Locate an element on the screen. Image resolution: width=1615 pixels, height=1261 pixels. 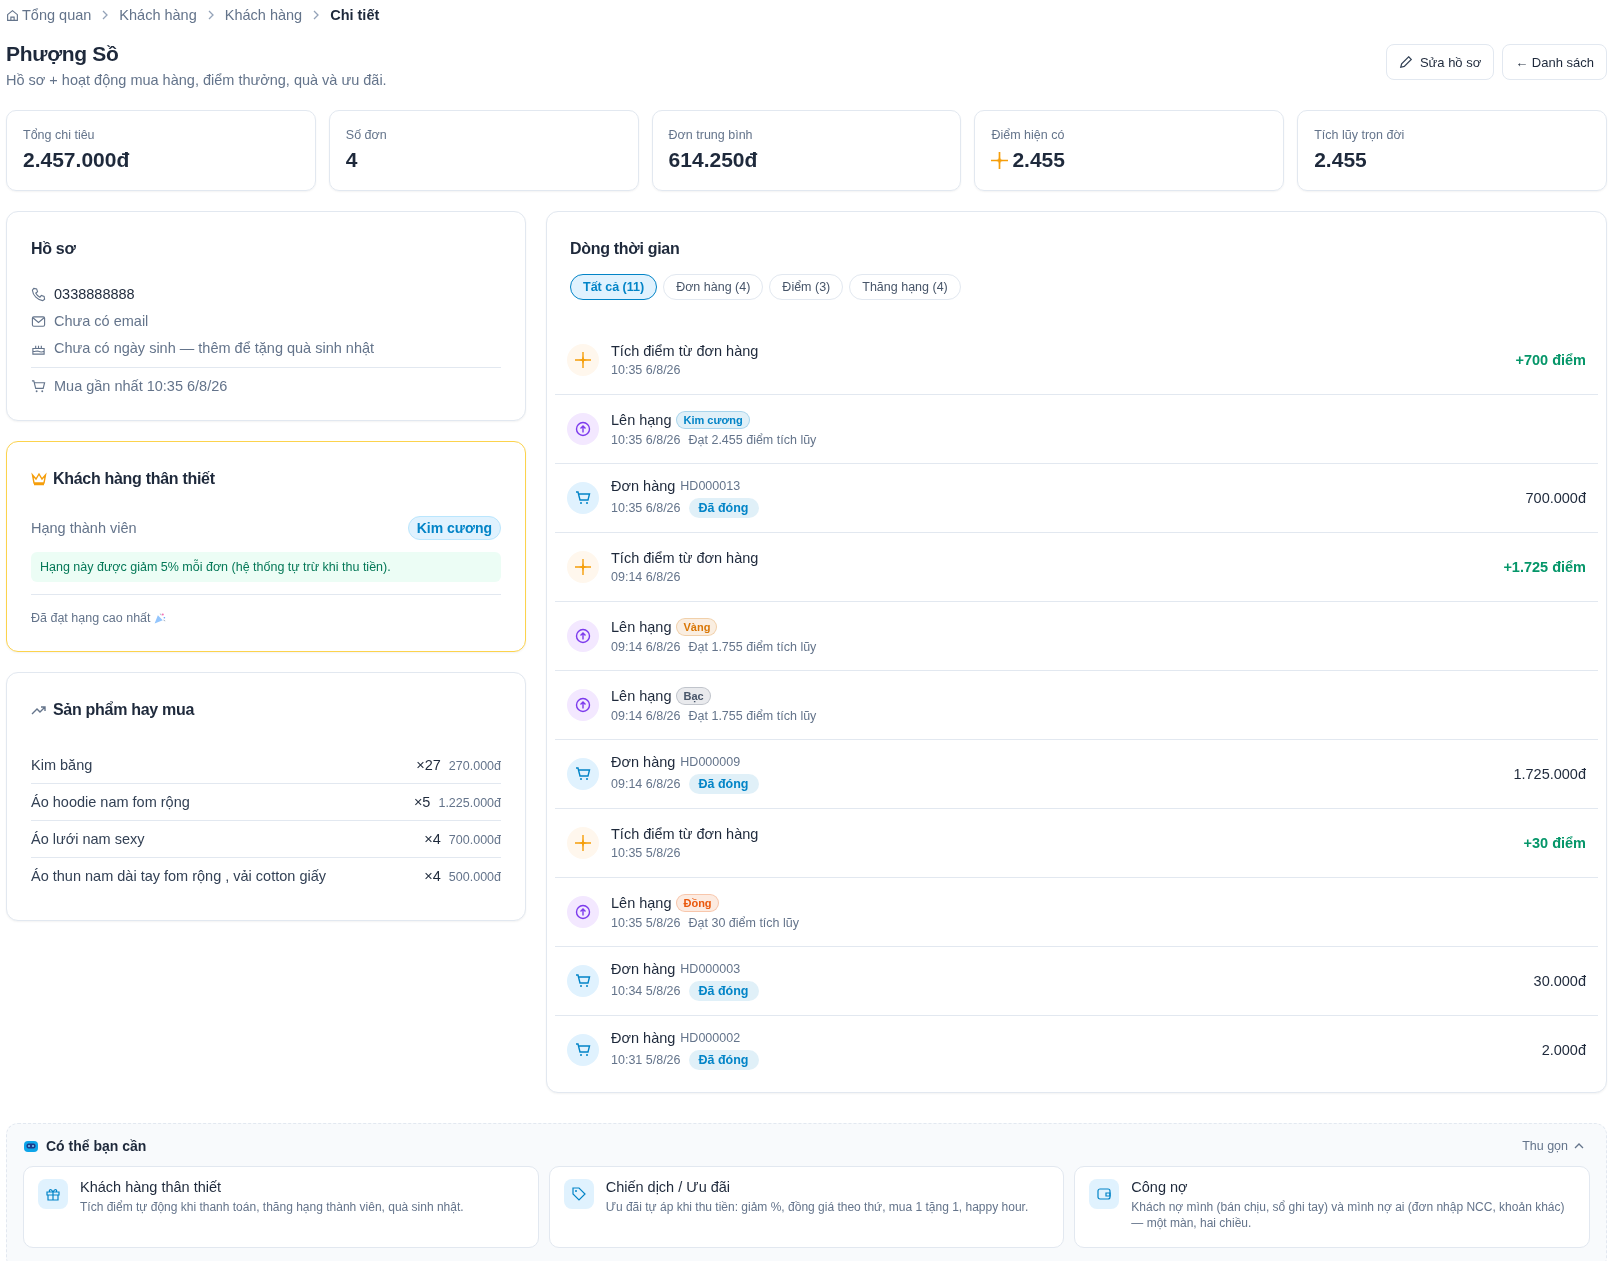
home-icon is located at coordinates (12, 15).